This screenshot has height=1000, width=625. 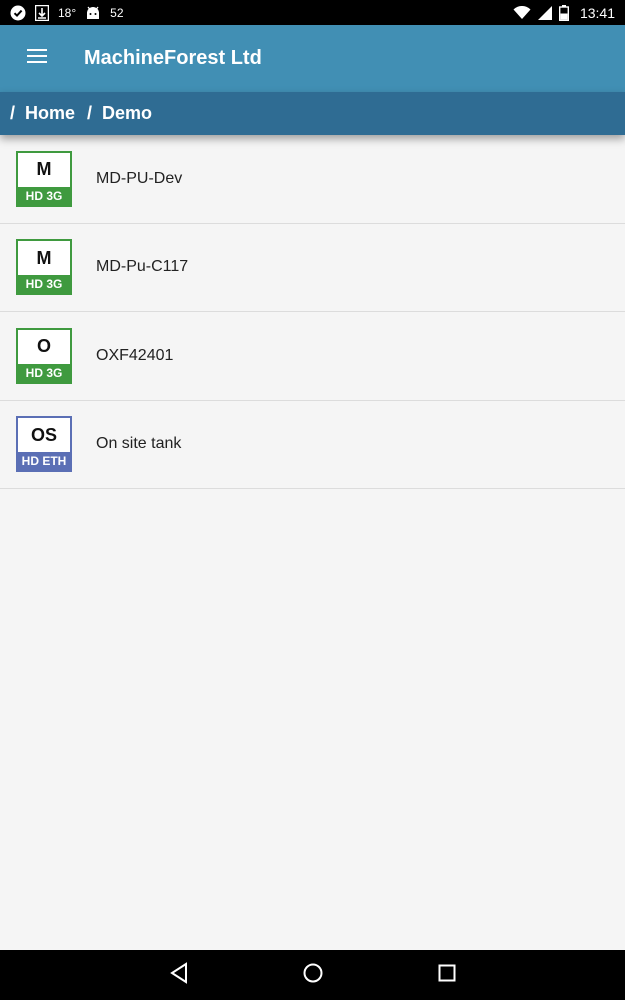 What do you see at coordinates (135, 355) in the screenshot?
I see `device-name: OXF42401` at bounding box center [135, 355].